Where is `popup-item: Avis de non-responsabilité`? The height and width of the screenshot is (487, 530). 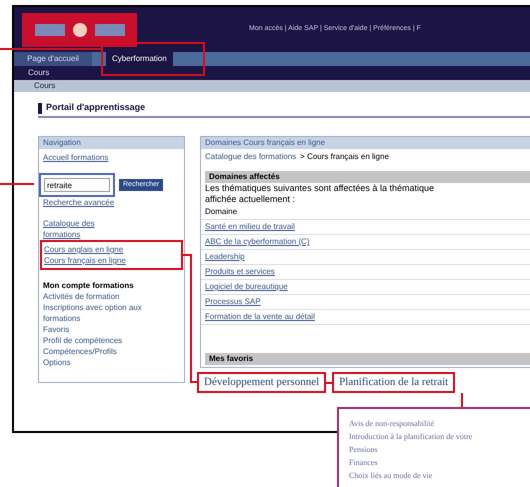 popup-item: Avis de non-responsabilité is located at coordinates (439, 423).